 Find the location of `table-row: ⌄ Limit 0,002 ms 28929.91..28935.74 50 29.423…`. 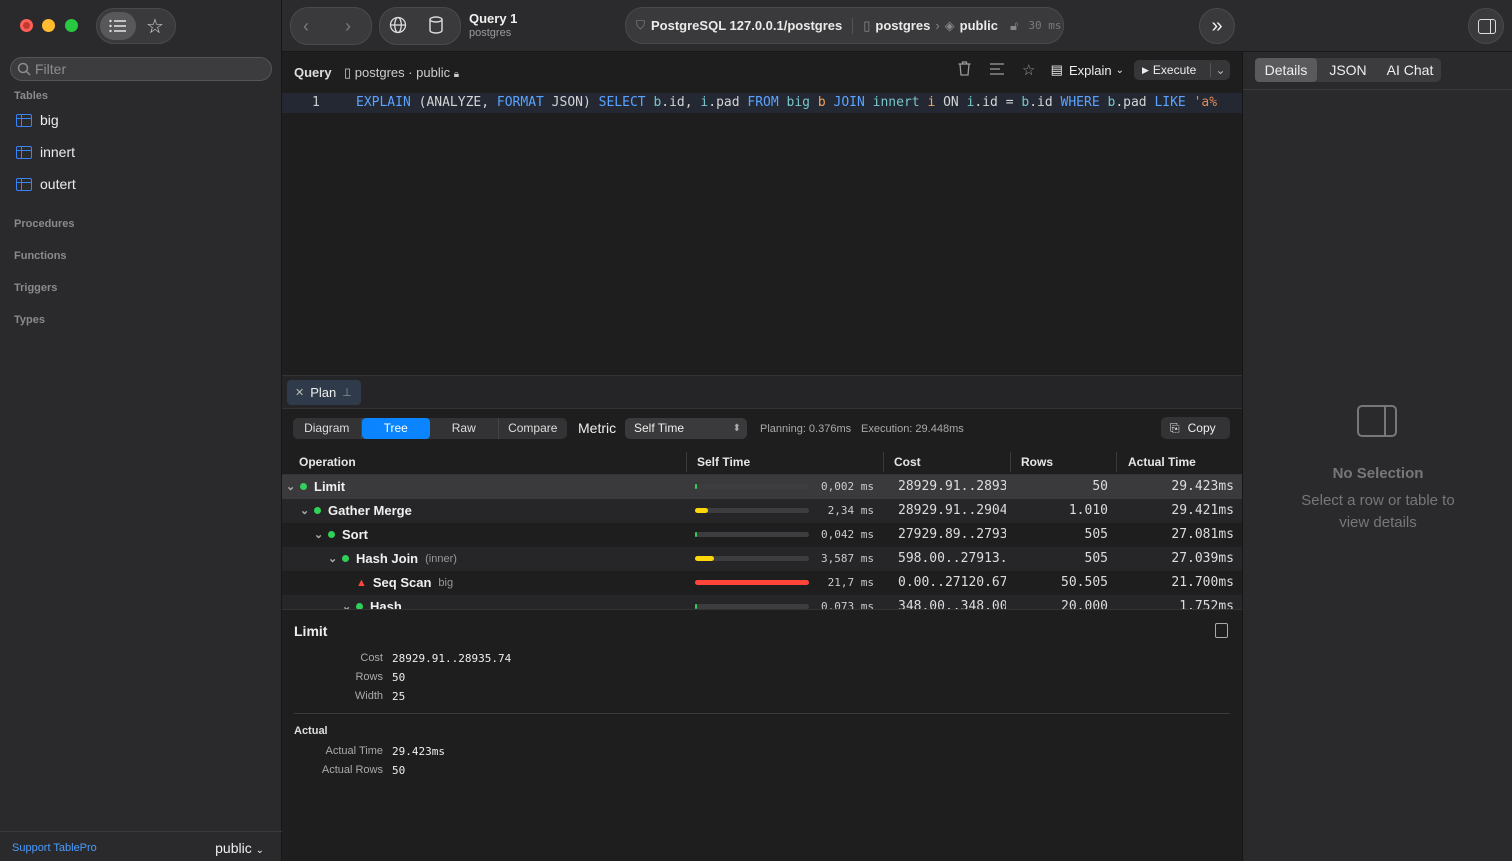

table-row: ⌄ Limit 0,002 ms 28929.91..28935.74 50 29.423… is located at coordinates (762, 487).